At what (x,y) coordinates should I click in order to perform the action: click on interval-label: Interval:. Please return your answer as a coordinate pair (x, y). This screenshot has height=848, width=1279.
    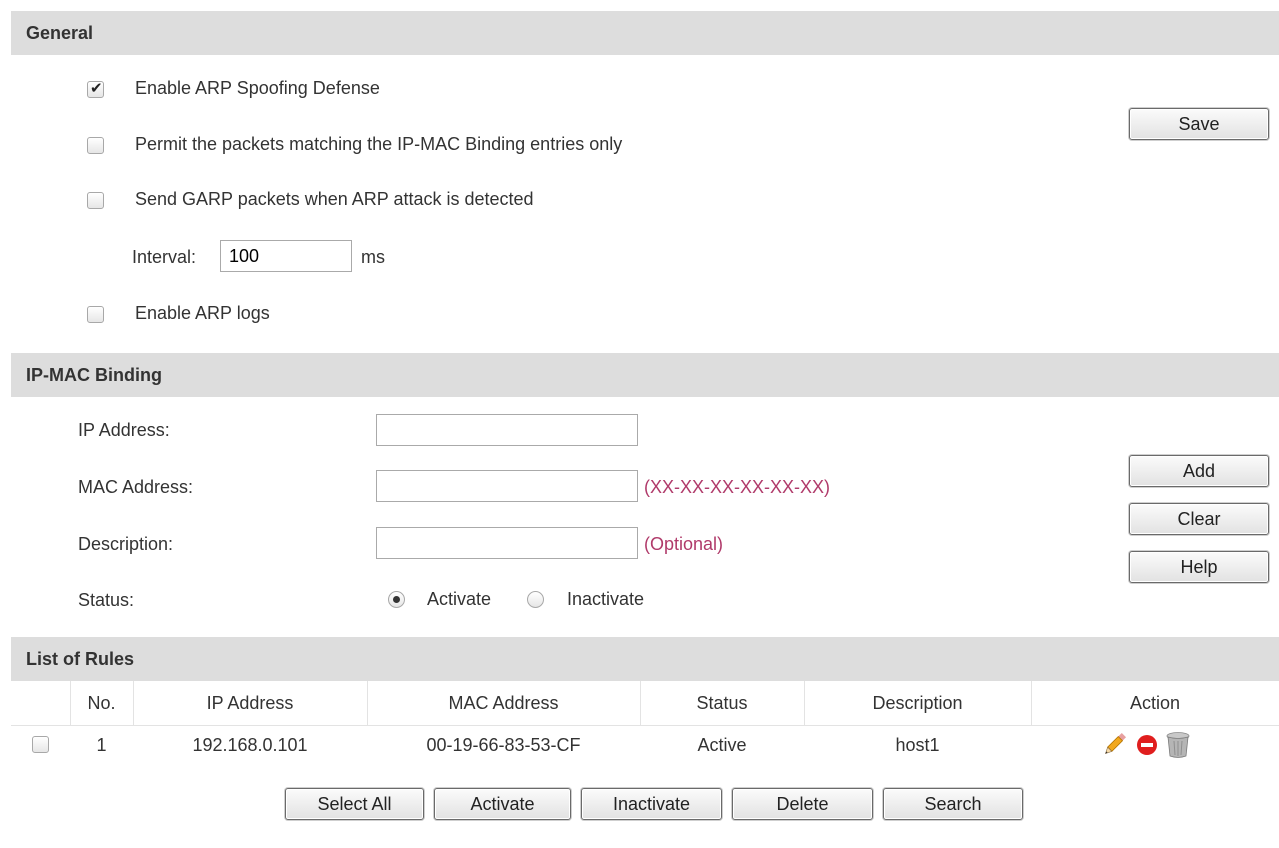
    Looking at the image, I should click on (164, 257).